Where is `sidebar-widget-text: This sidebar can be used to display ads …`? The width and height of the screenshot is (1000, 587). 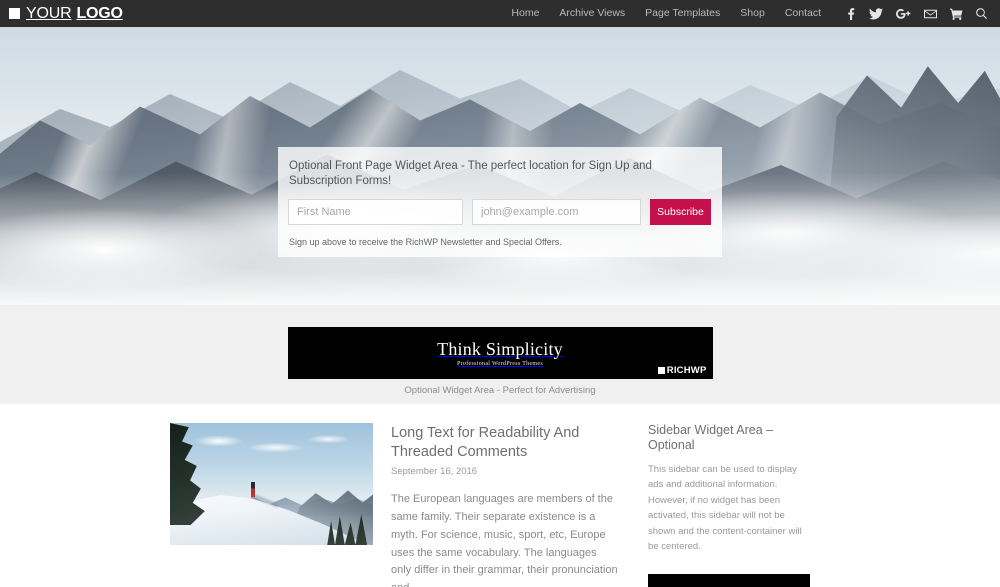
sidebar-widget-text: This sidebar can be used to display ads … is located at coordinates (725, 508).